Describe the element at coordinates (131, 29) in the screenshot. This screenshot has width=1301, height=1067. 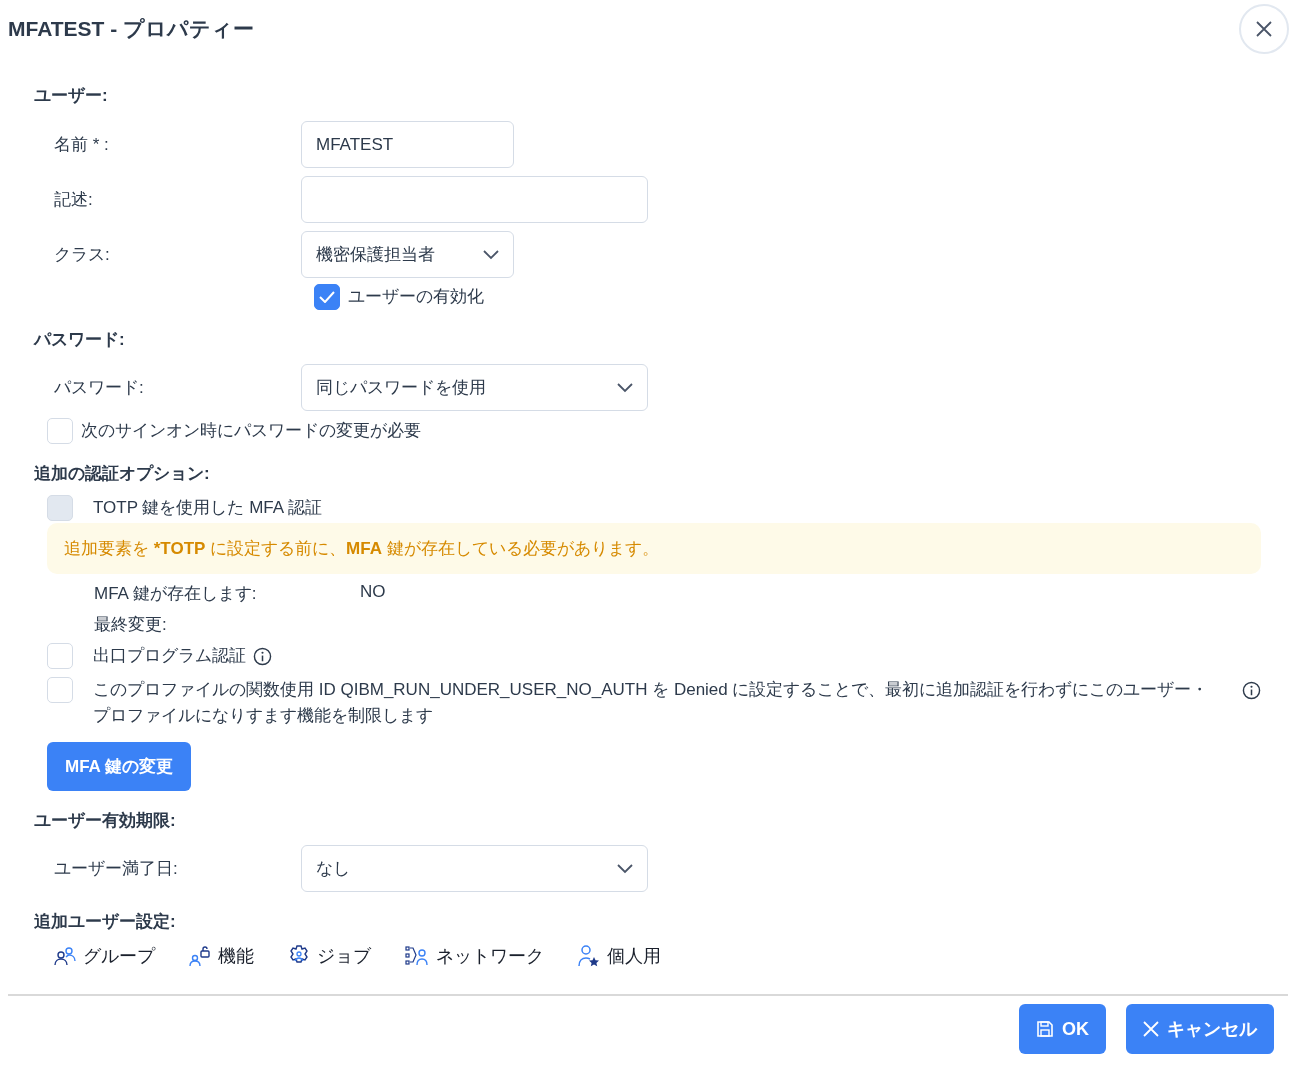
I see `dialog-title: MFATEST - プロパティー` at that location.